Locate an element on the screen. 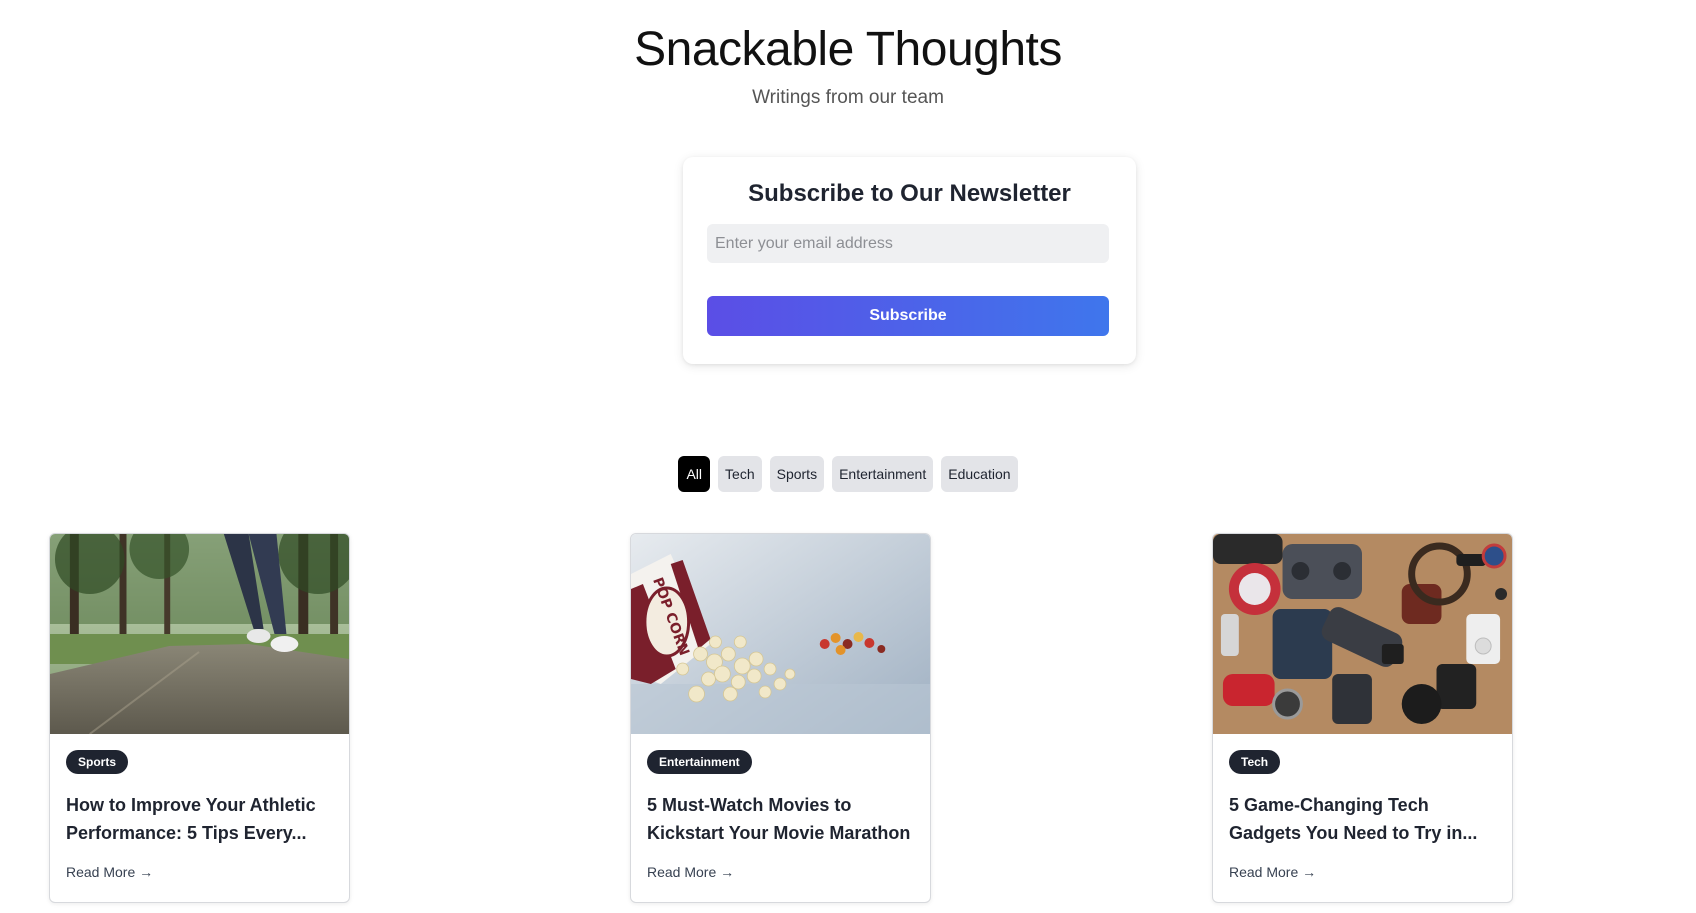 The image size is (1696, 913). site-title: Snackable Thoughts is located at coordinates (848, 49).